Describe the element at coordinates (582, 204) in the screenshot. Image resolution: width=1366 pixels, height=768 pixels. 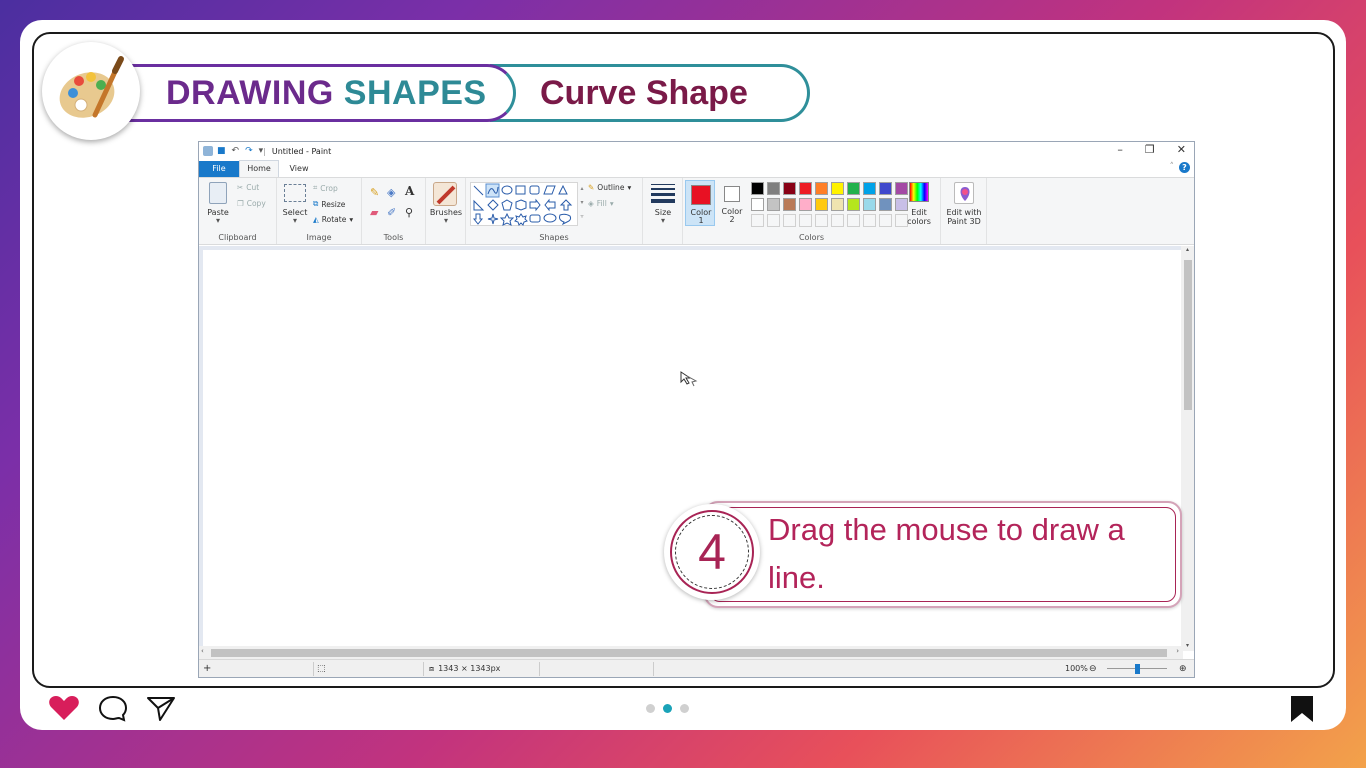
I see `shapes-scroll-icon: ▴ ▾ ▿` at that location.